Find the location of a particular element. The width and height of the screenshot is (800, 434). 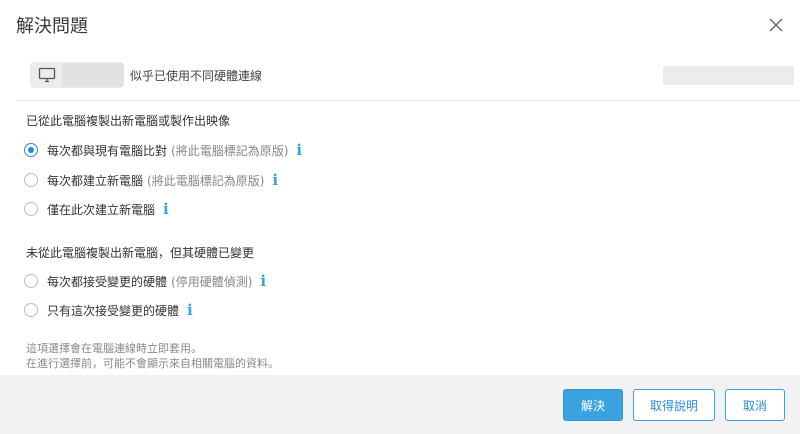

radio-always-match is located at coordinates (31, 150).